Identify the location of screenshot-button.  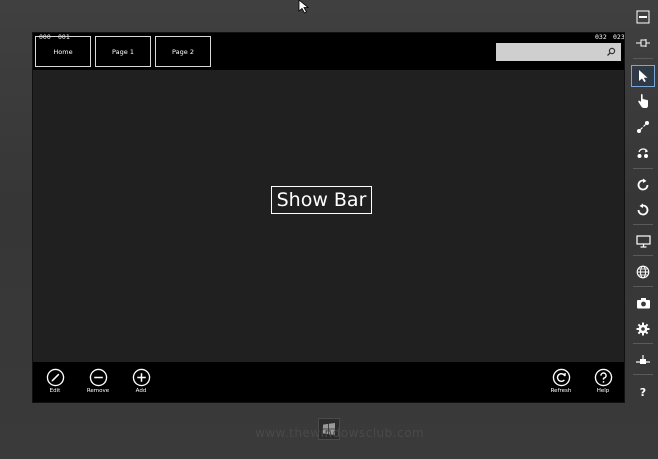
(643, 303).